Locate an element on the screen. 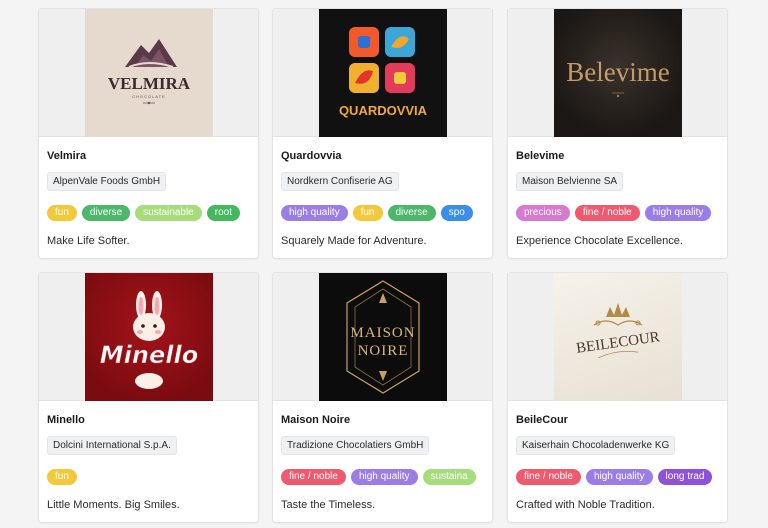 Image resolution: width=768 pixels, height=528 pixels. logo-subtext: CHOCOLATE is located at coordinates (149, 96).